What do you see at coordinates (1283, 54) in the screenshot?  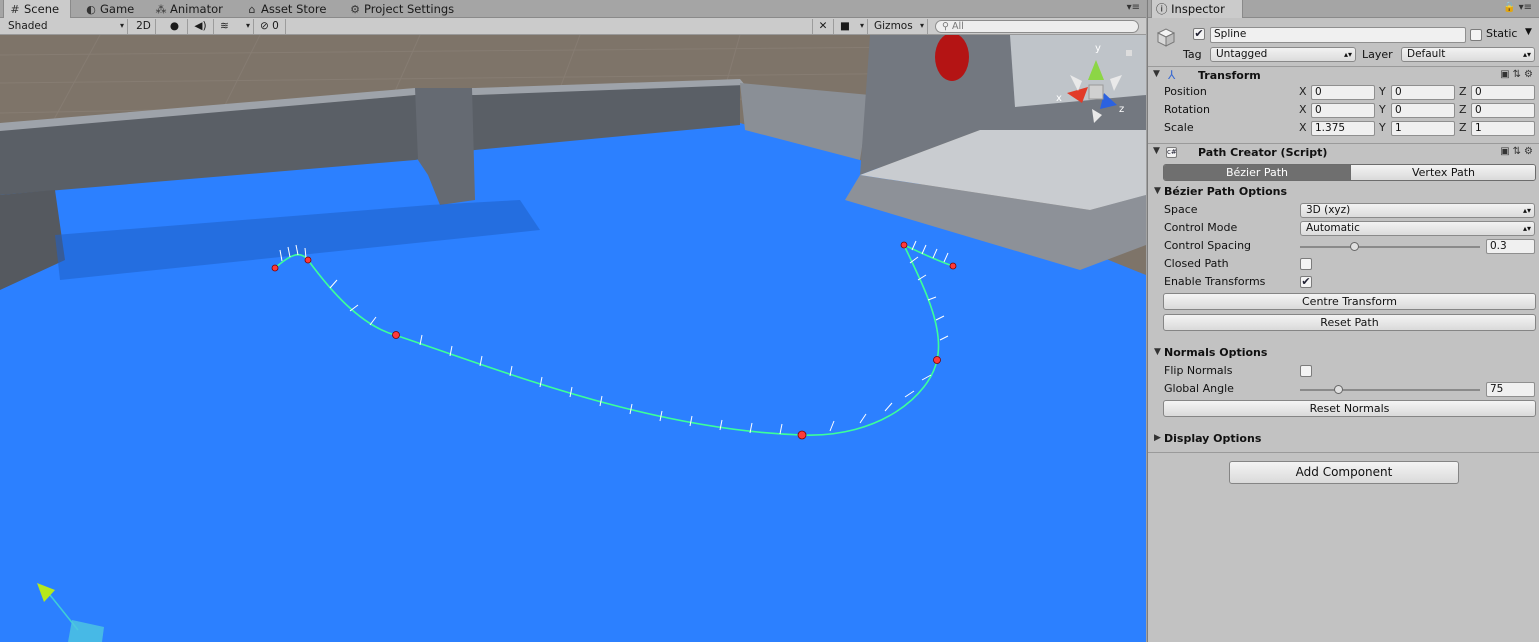 I see `tag-dropdown: Untagged ▴▾` at bounding box center [1283, 54].